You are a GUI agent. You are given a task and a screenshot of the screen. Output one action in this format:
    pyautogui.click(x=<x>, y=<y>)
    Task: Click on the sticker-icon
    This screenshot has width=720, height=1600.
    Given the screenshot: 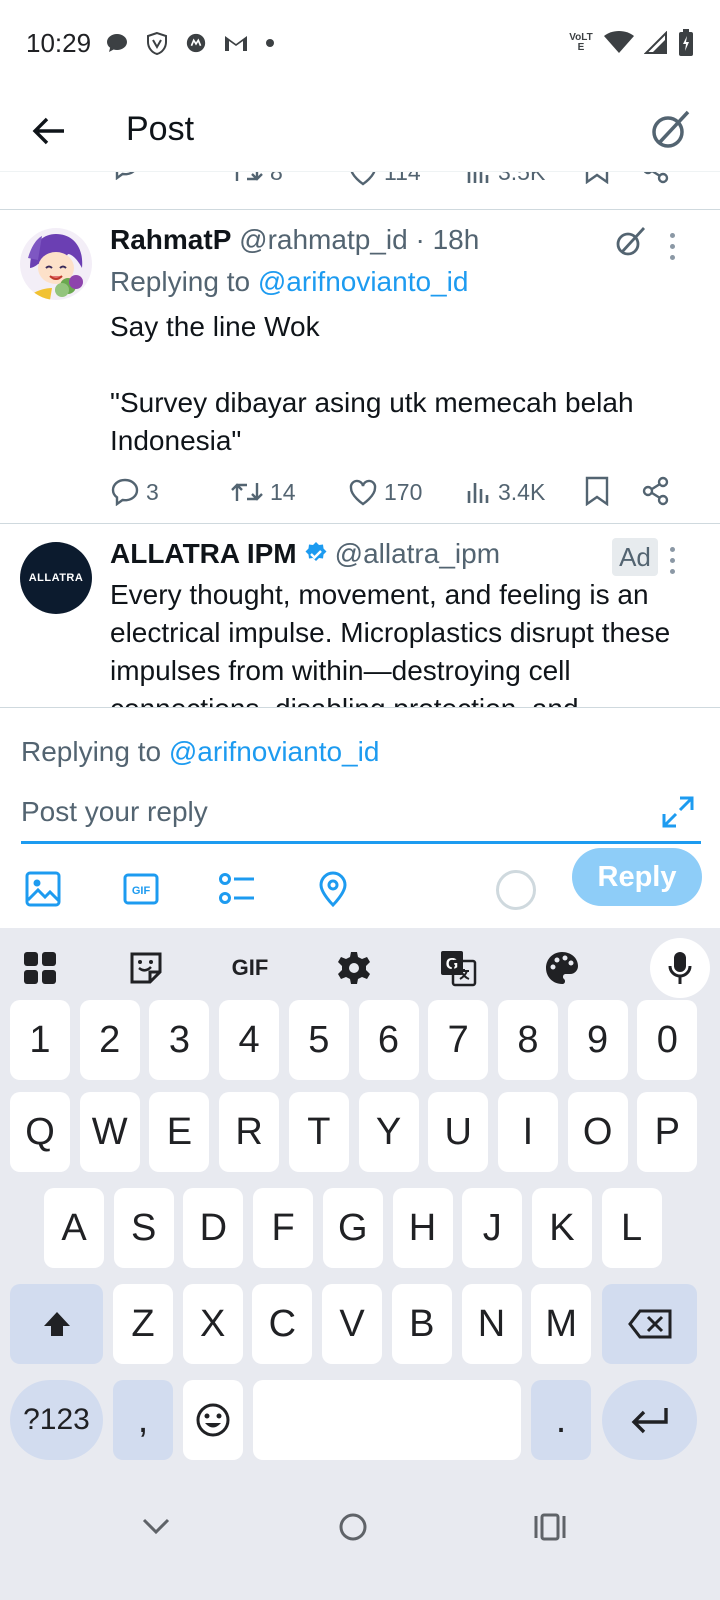 What is the action you would take?
    pyautogui.click(x=146, y=968)
    